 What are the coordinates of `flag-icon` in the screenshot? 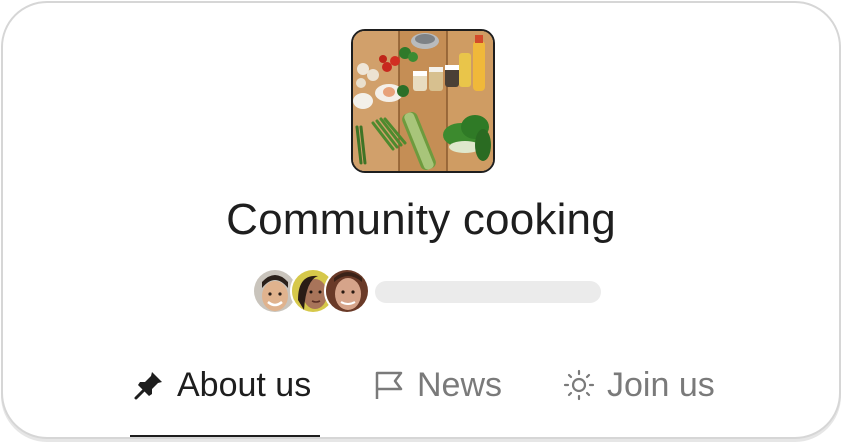 It's located at (389, 385).